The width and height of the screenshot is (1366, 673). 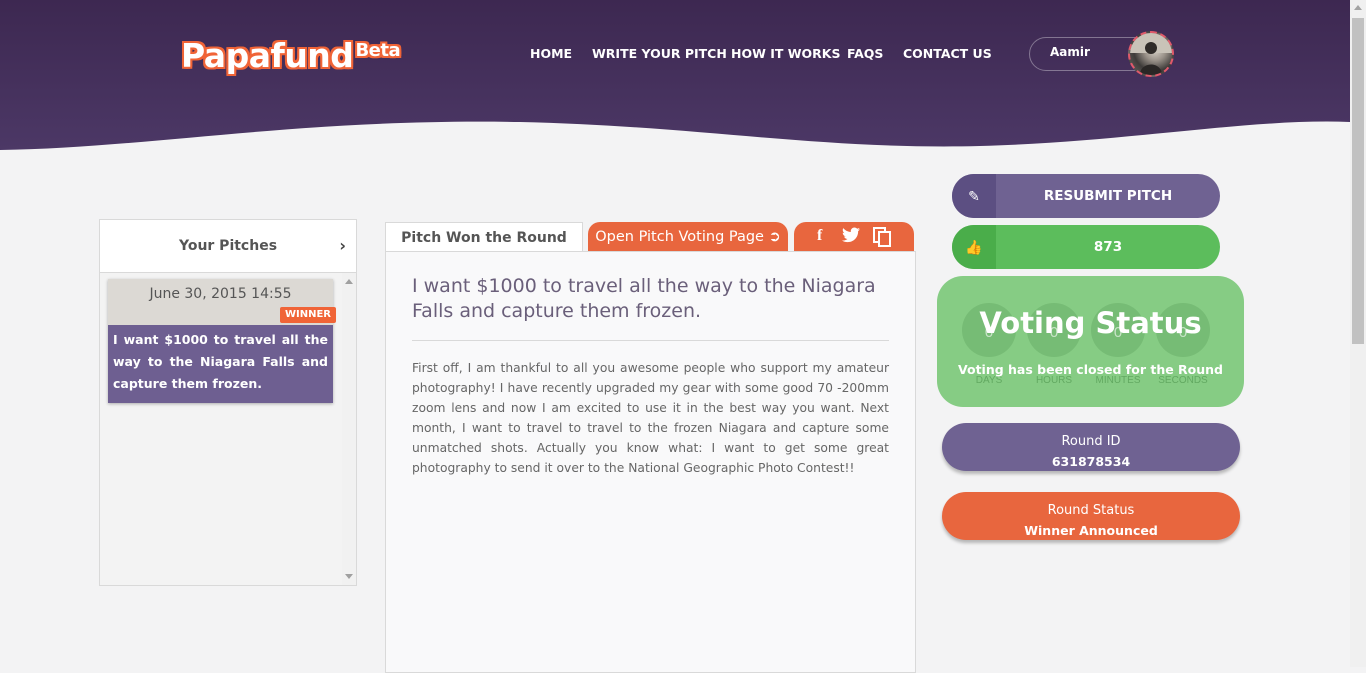 What do you see at coordinates (1086, 247) in the screenshot?
I see `votes-button: 👍 873` at bounding box center [1086, 247].